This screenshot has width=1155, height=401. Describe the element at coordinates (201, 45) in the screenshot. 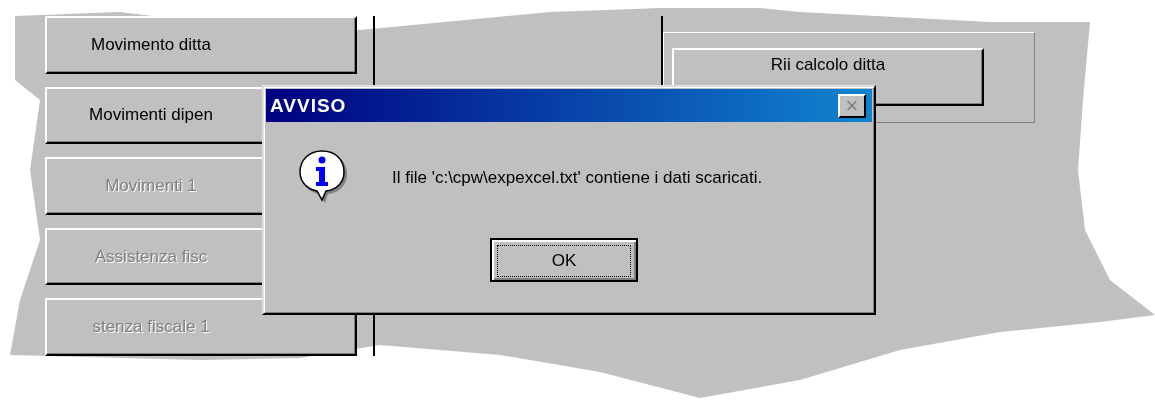

I see `form-button: Movimento ditta` at that location.